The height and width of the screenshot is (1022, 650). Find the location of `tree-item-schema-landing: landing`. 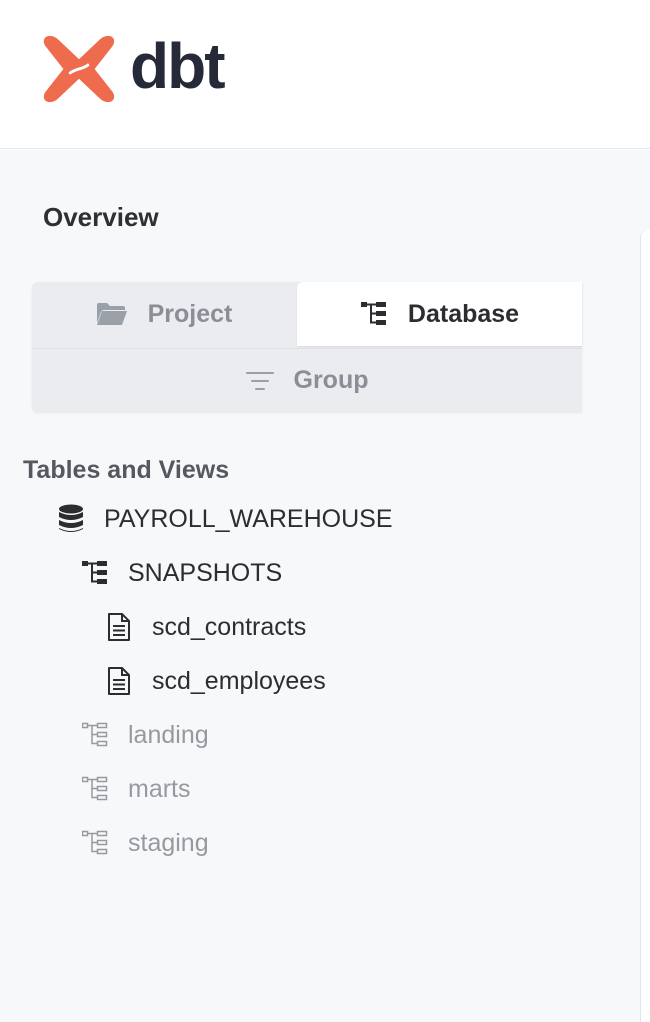

tree-item-schema-landing: landing is located at coordinates (145, 735).